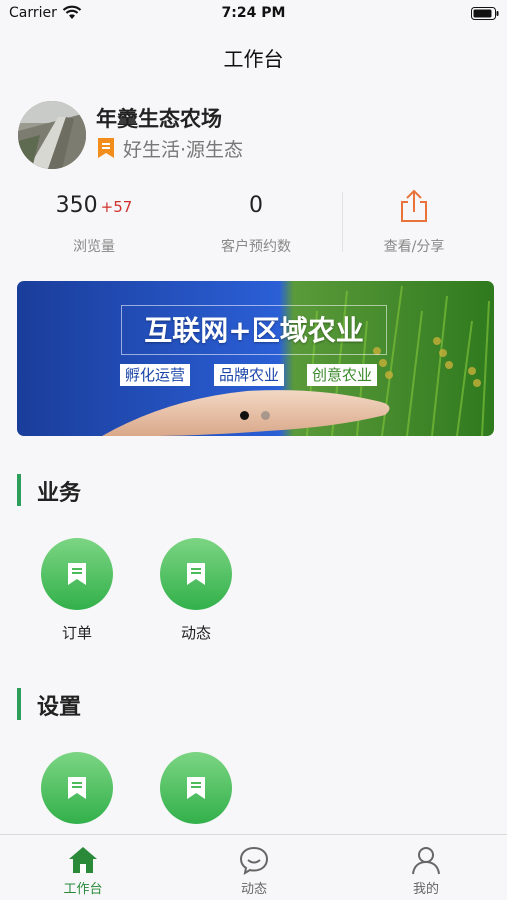 The height and width of the screenshot is (900, 507). I want to click on user-icon, so click(426, 861).